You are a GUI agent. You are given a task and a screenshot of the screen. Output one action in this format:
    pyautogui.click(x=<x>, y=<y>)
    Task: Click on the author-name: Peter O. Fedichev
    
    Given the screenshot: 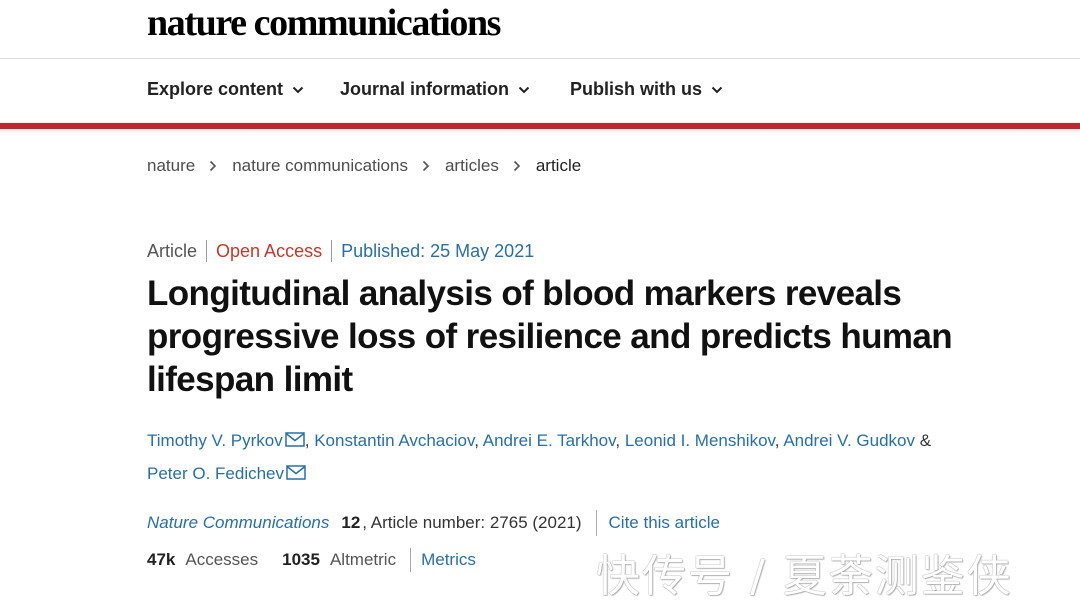 What is the action you would take?
    pyautogui.click(x=216, y=473)
    